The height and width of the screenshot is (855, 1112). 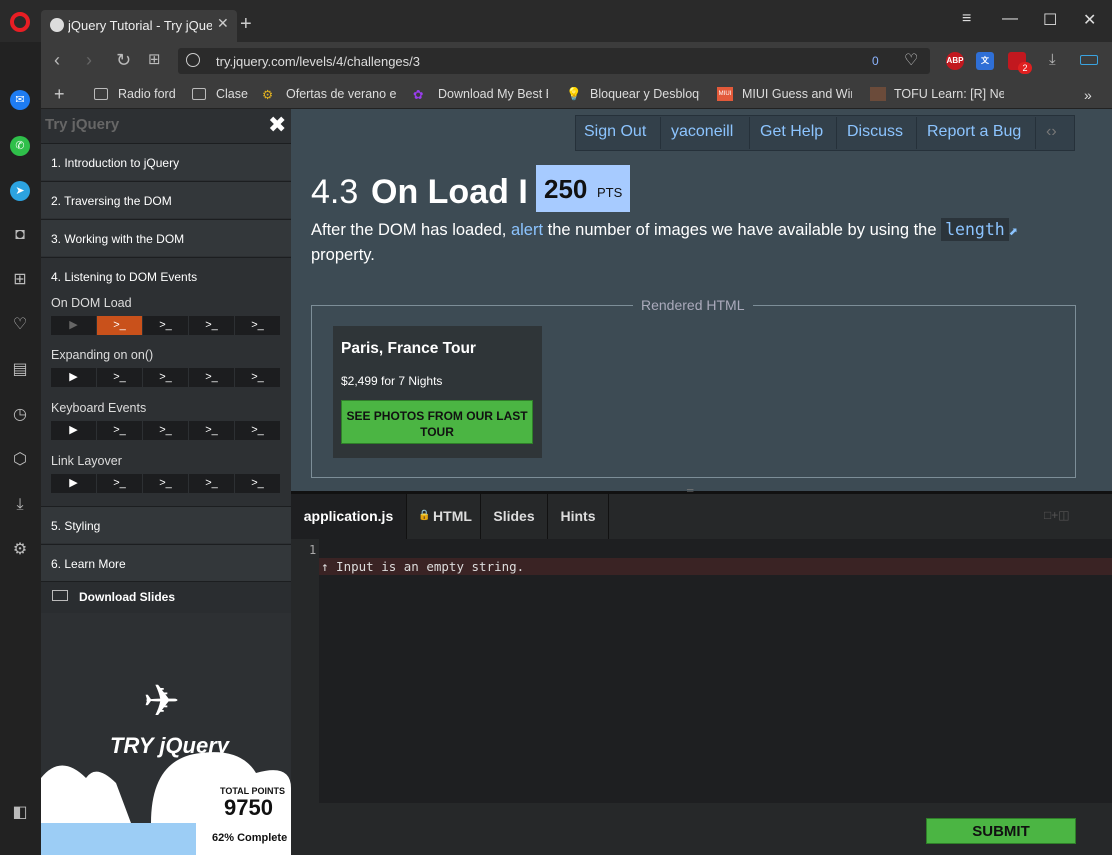 I want to click on tracker-counter: 0, so click(x=875, y=61).